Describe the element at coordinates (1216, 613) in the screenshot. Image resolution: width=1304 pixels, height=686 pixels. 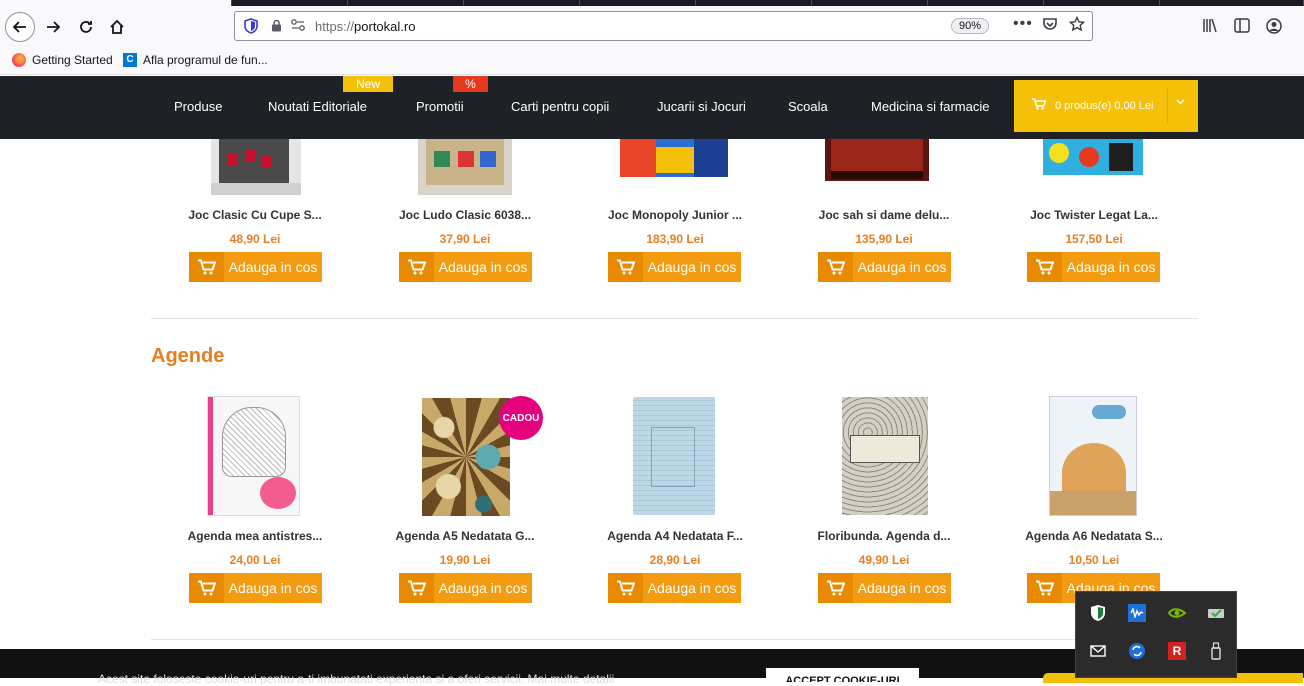
I see `device-check-icon` at that location.